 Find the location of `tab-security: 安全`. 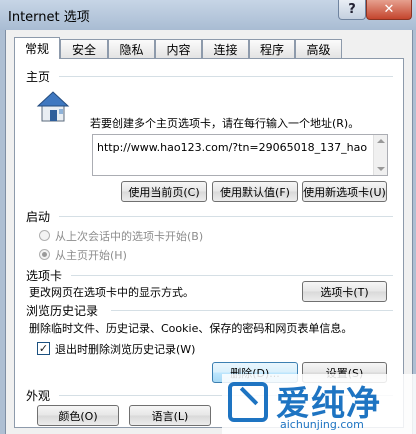

tab-security: 安全 is located at coordinates (84, 48).